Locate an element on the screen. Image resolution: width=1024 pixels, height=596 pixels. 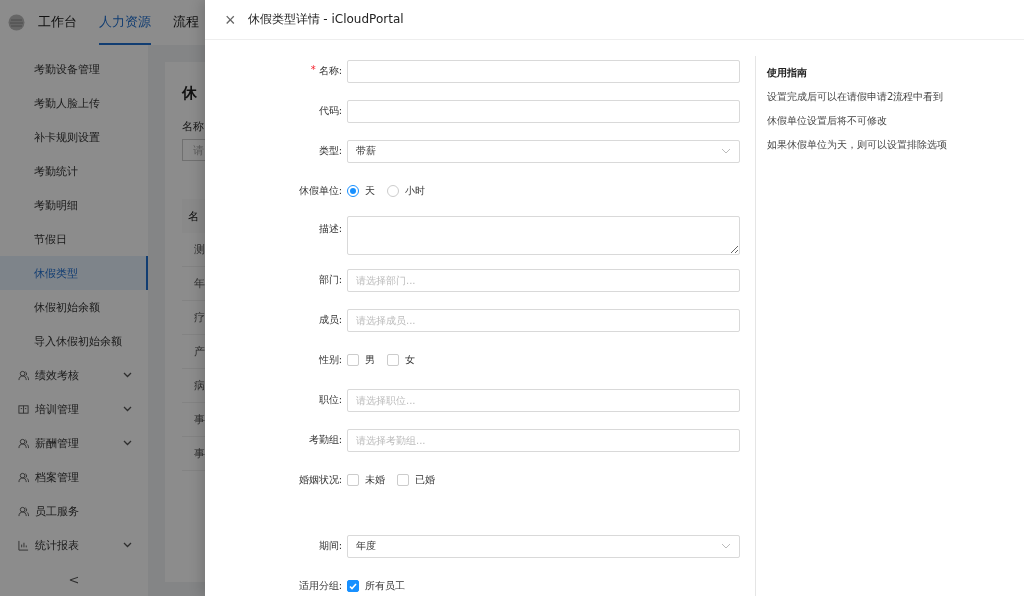
drawer-title: 休假类型详情 - iCloudPortal is located at coordinates (325, 19).